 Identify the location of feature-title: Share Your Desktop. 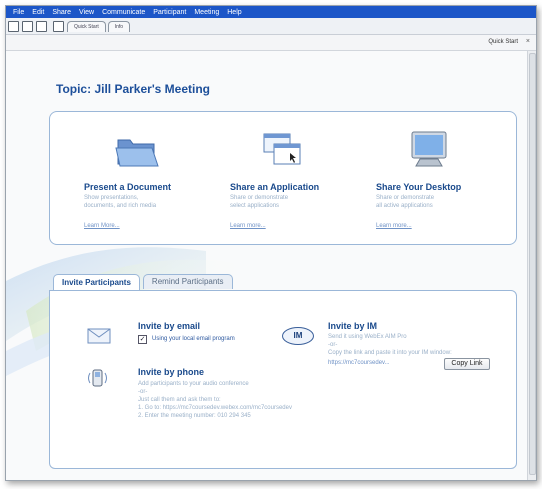
(419, 187).